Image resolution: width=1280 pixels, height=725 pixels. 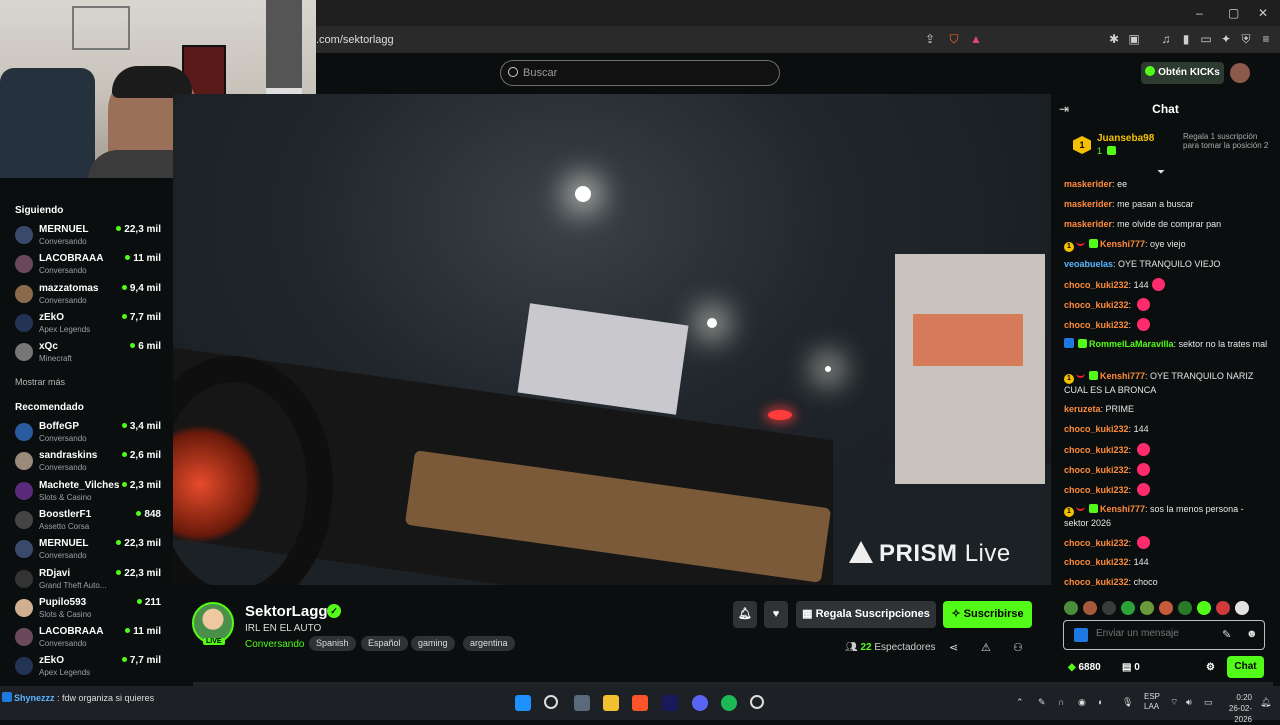 I want to click on extensions-icon: ✱, so click(x=1114, y=39).